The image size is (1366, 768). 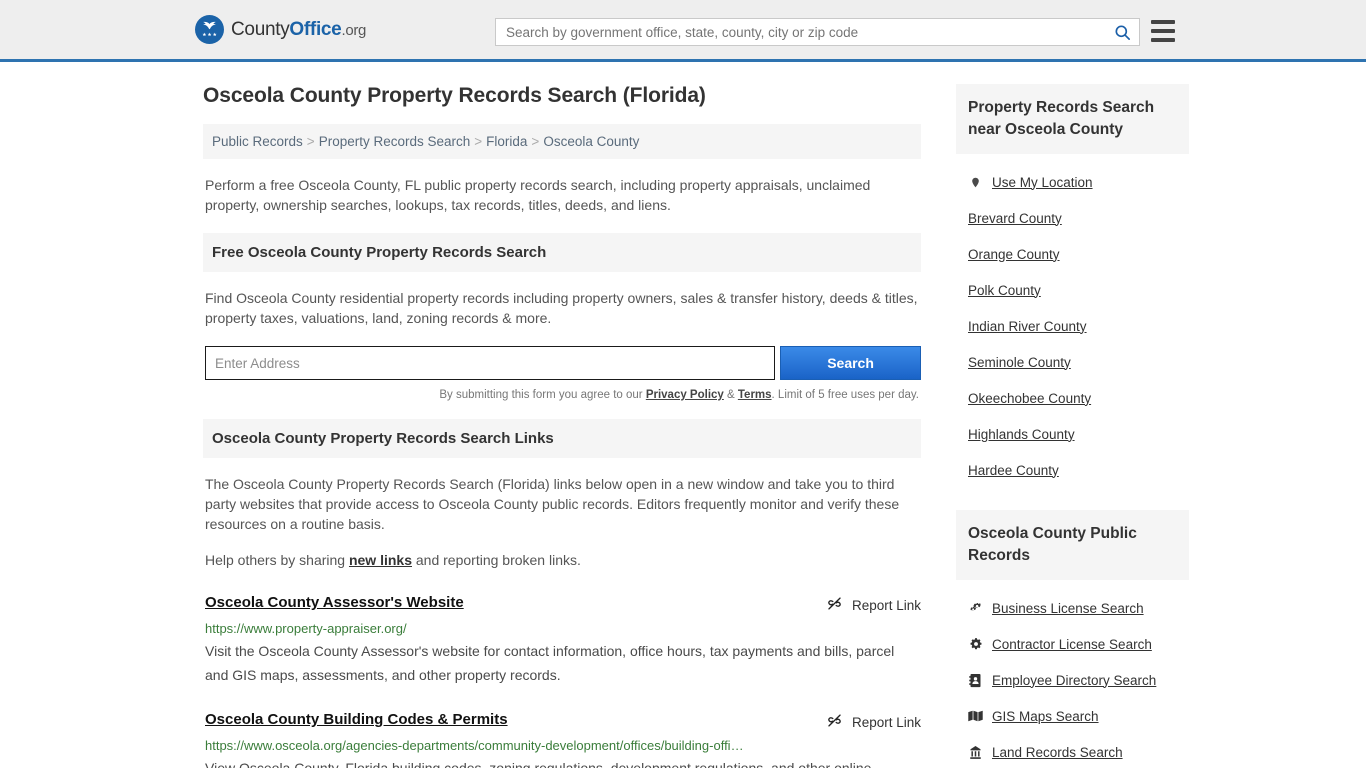 I want to click on new-links-link: new links, so click(x=380, y=560).